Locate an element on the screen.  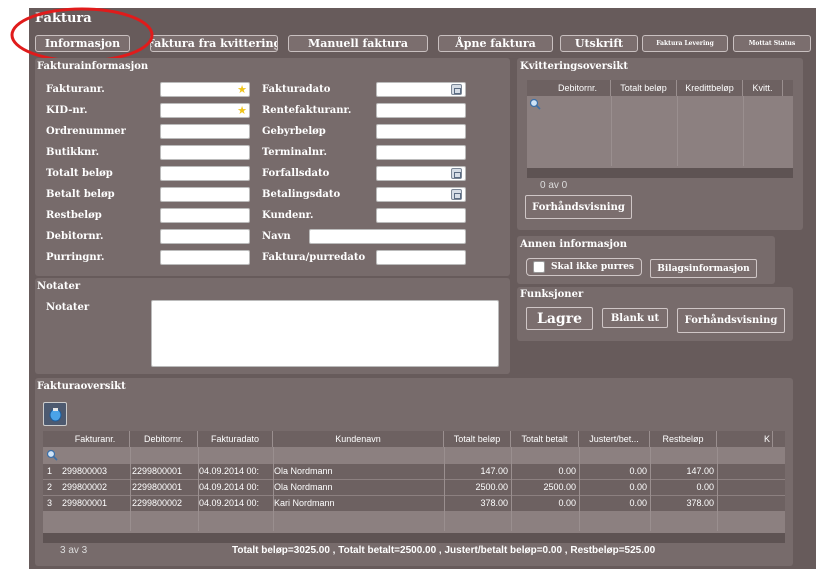
row-number: 1 is located at coordinates (50, 471).